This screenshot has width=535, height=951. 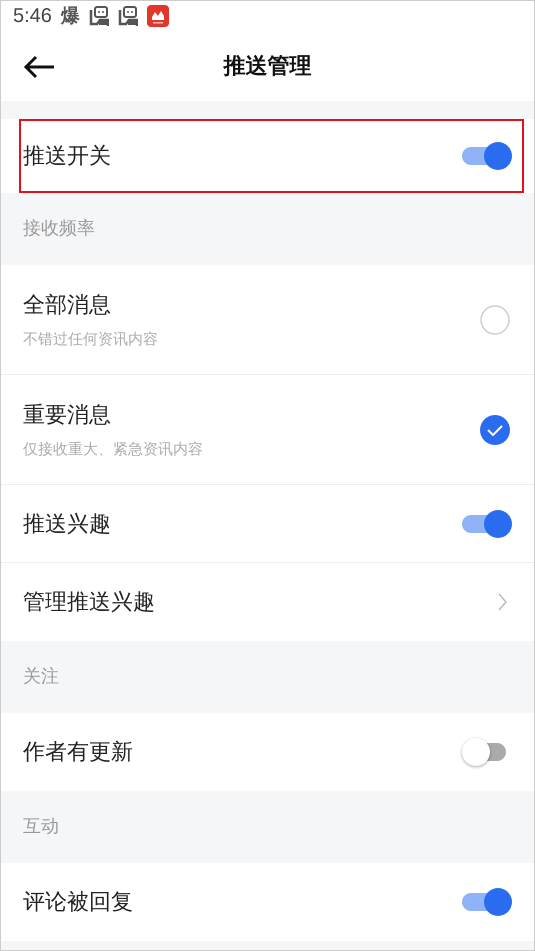 What do you see at coordinates (41, 827) in the screenshot?
I see `section-heading: 互动` at bounding box center [41, 827].